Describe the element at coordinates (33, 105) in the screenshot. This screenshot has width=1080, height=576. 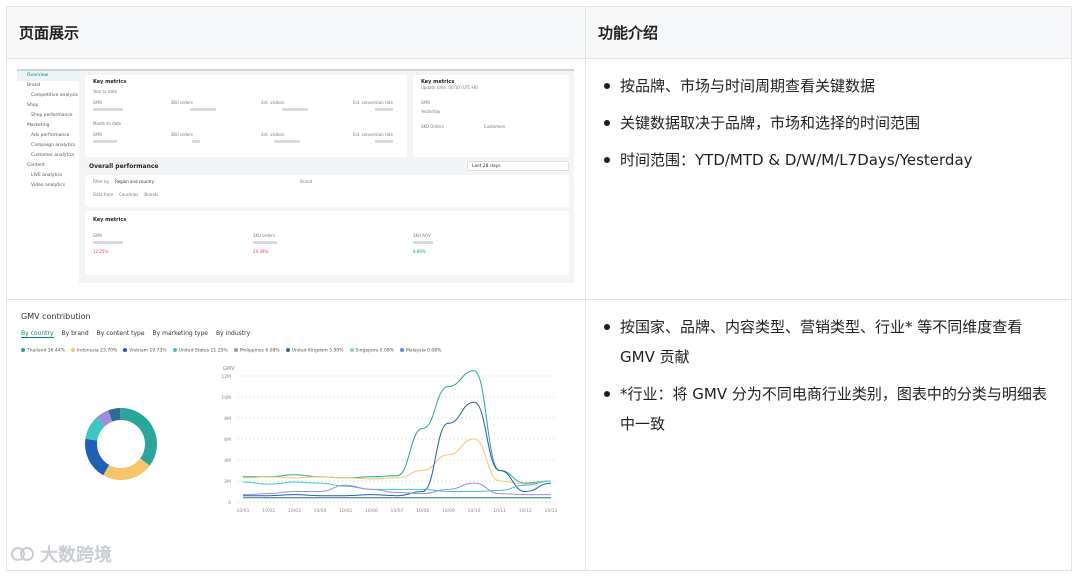
I see `sidebar-item-shop: Shop` at that location.